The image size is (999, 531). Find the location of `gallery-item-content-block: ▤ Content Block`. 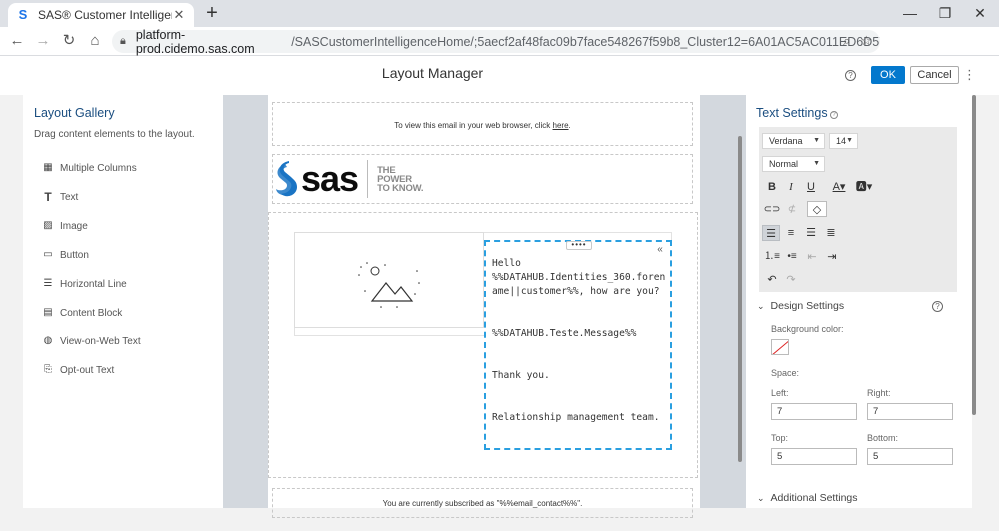

gallery-item-content-block: ▤ Content Block is located at coordinates (82, 313).